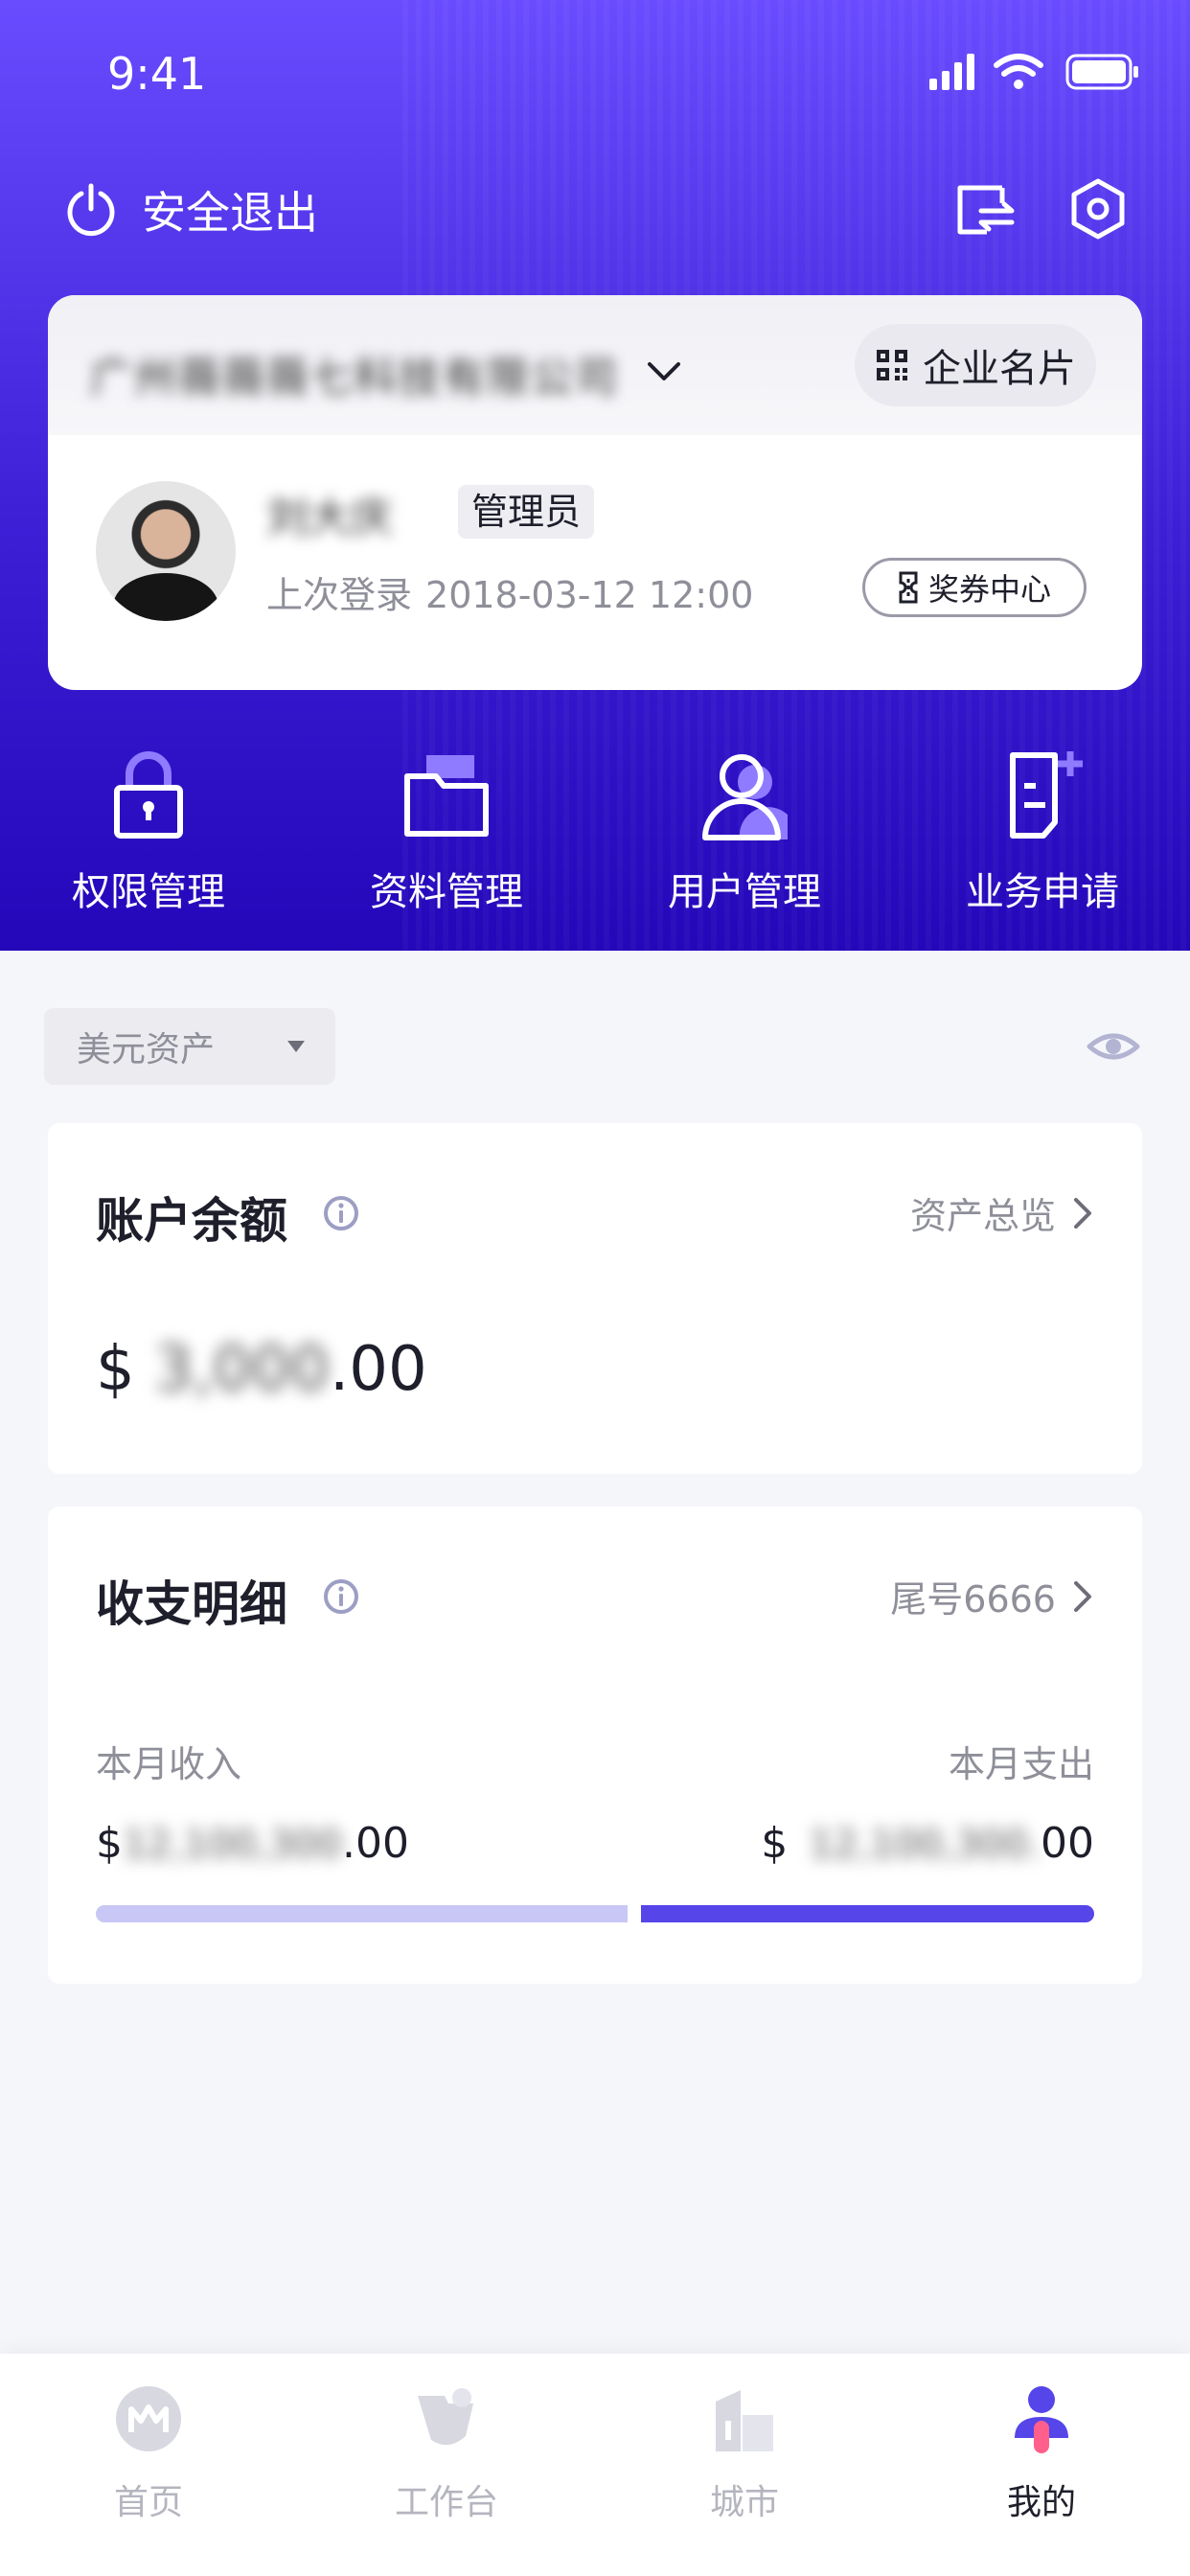  Describe the element at coordinates (745, 2453) in the screenshot. I see `tab-city: 城市` at that location.